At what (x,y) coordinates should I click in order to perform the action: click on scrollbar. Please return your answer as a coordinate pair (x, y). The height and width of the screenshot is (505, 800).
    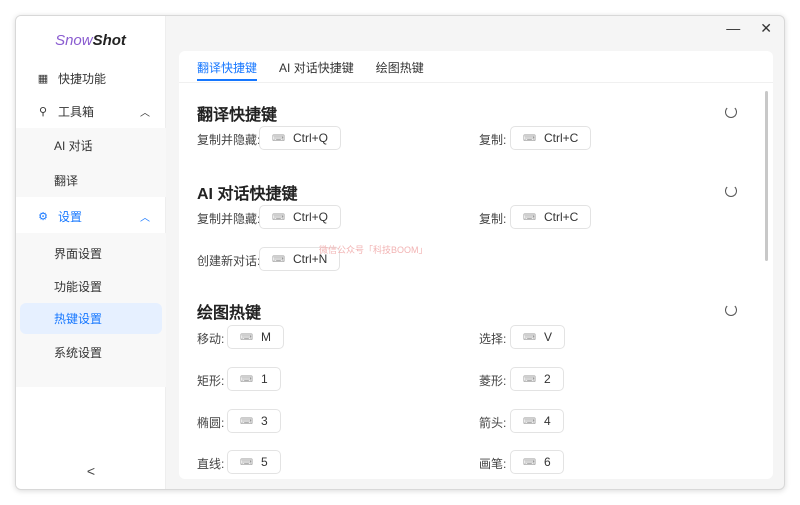
    Looking at the image, I should click on (766, 176).